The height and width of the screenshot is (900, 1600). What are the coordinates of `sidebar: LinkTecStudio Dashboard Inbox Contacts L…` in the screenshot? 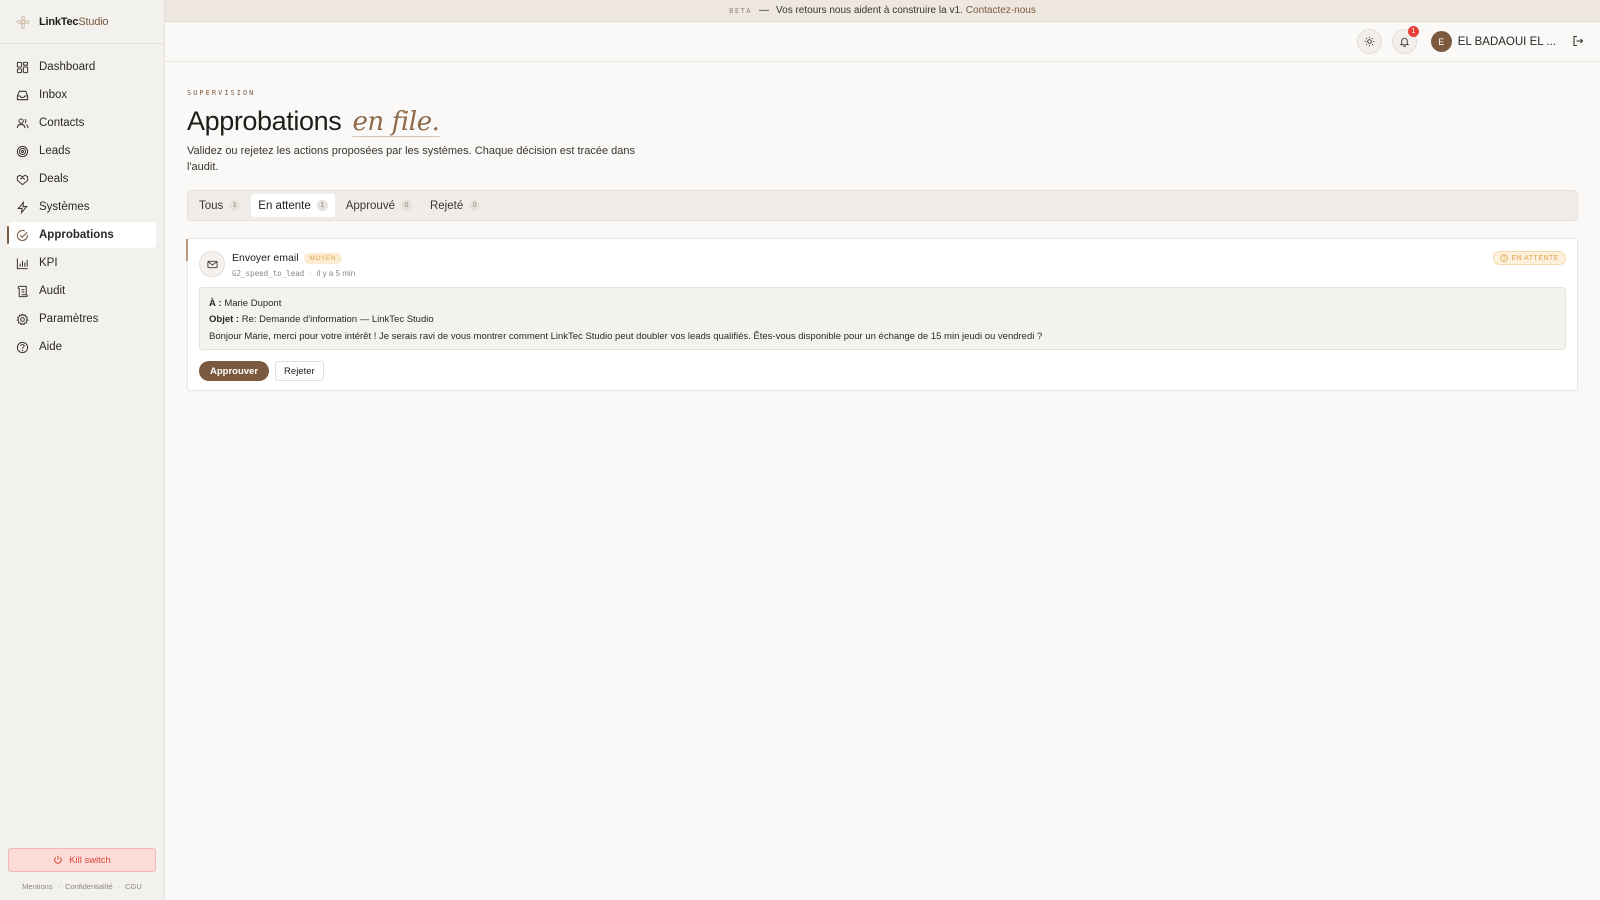 It's located at (82, 450).